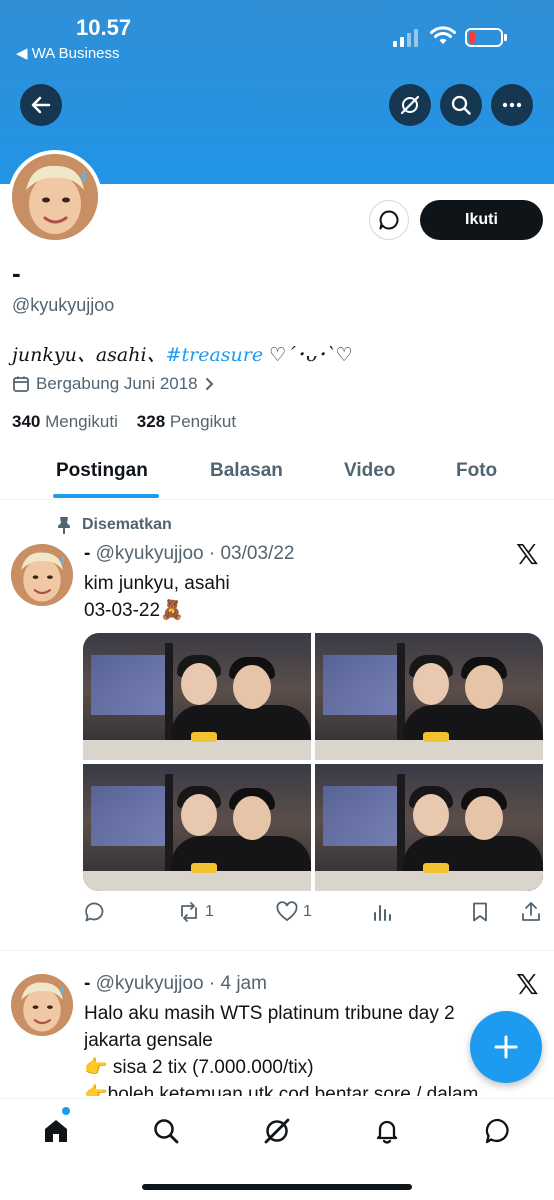 Image resolution: width=554 pixels, height=1200 pixels. I want to click on back-button, so click(41, 105).